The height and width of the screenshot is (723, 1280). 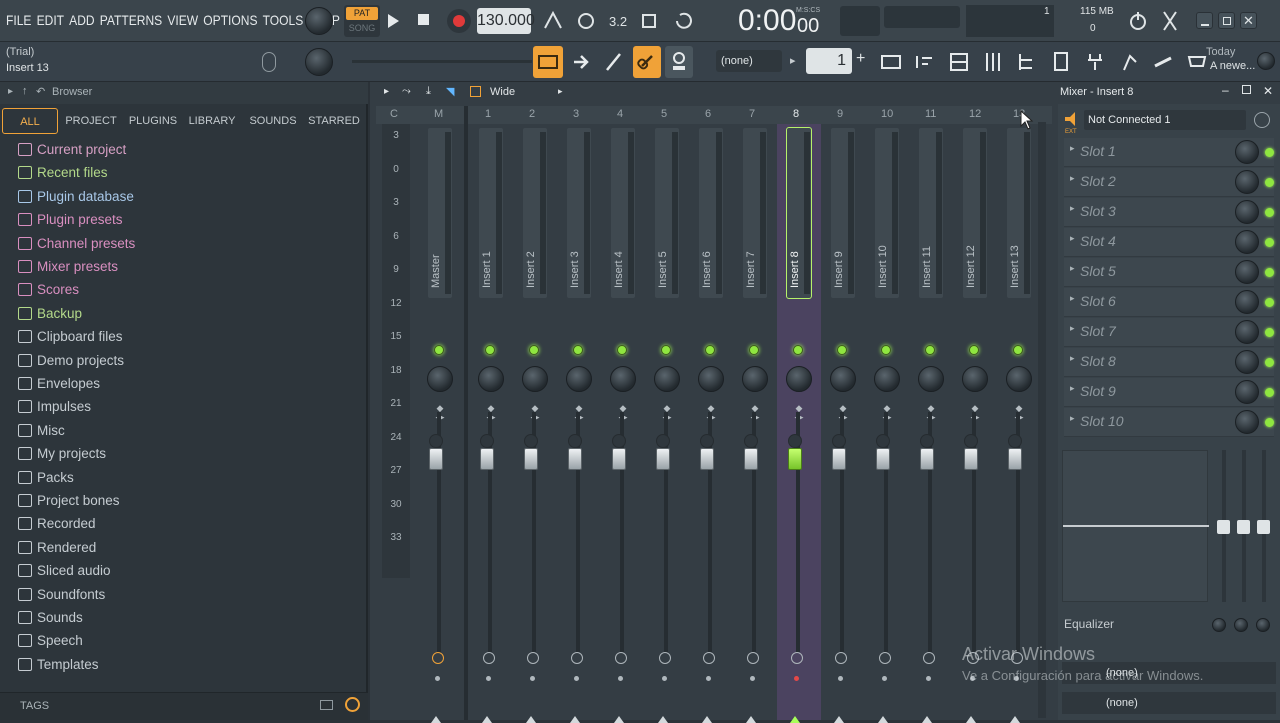 What do you see at coordinates (799, 423) in the screenshot?
I see `mixer-channel: Insert 8◆◂▸` at bounding box center [799, 423].